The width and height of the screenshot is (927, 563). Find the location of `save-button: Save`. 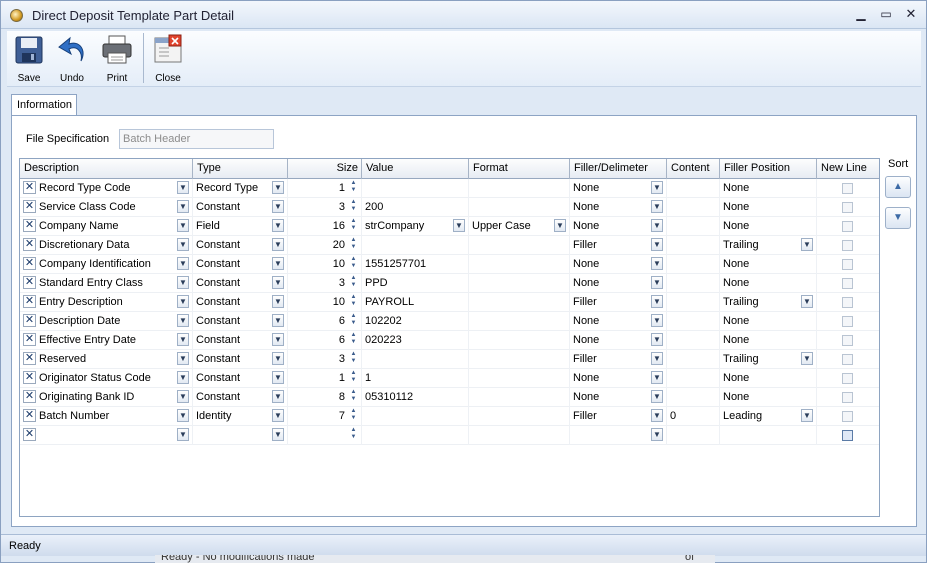

save-button: Save is located at coordinates (29, 59).